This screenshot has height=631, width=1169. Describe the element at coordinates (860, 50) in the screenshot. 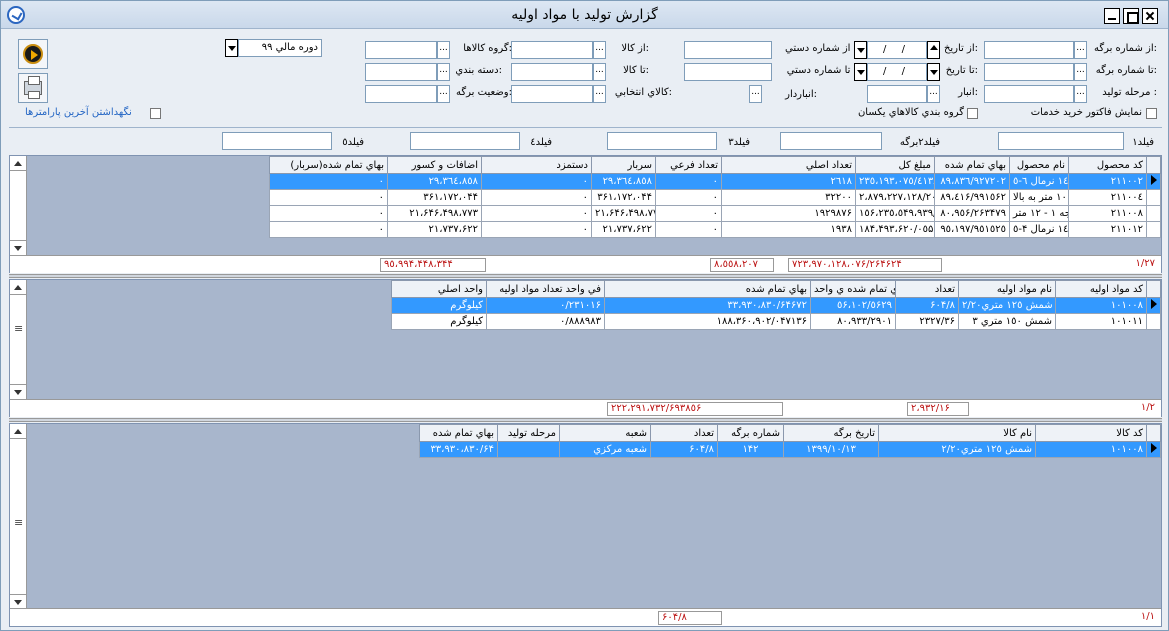

I see `from-manual-no-dropdown-button` at that location.